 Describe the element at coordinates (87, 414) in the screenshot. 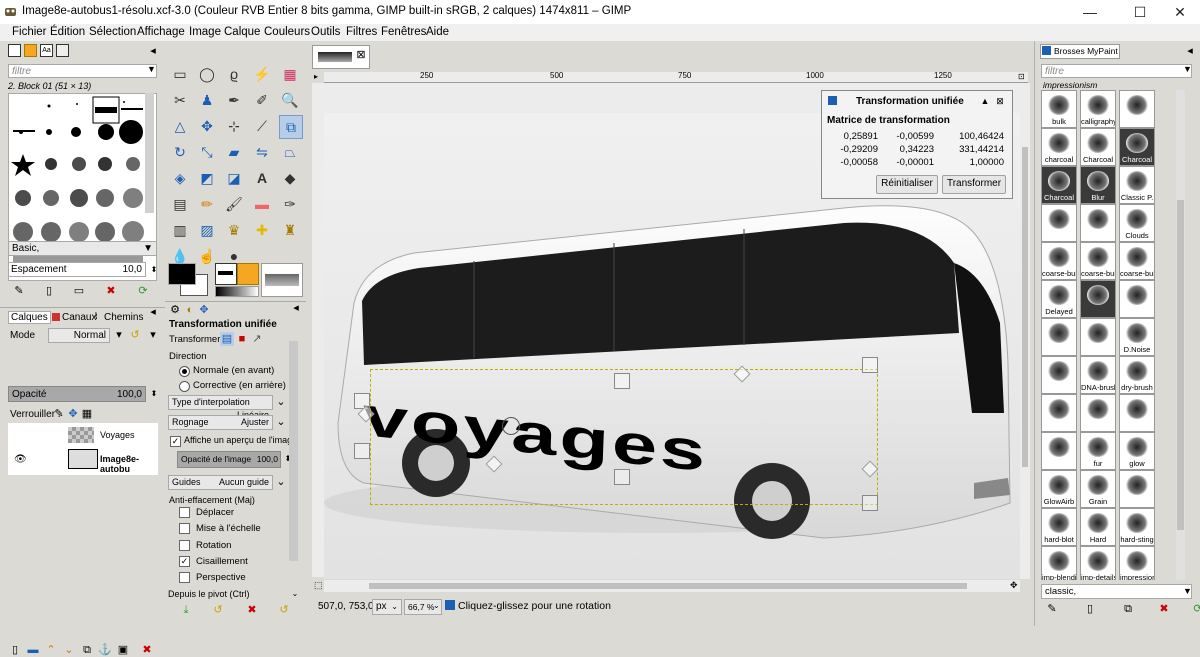

I see `lock-alpha-icon: ▦` at that location.